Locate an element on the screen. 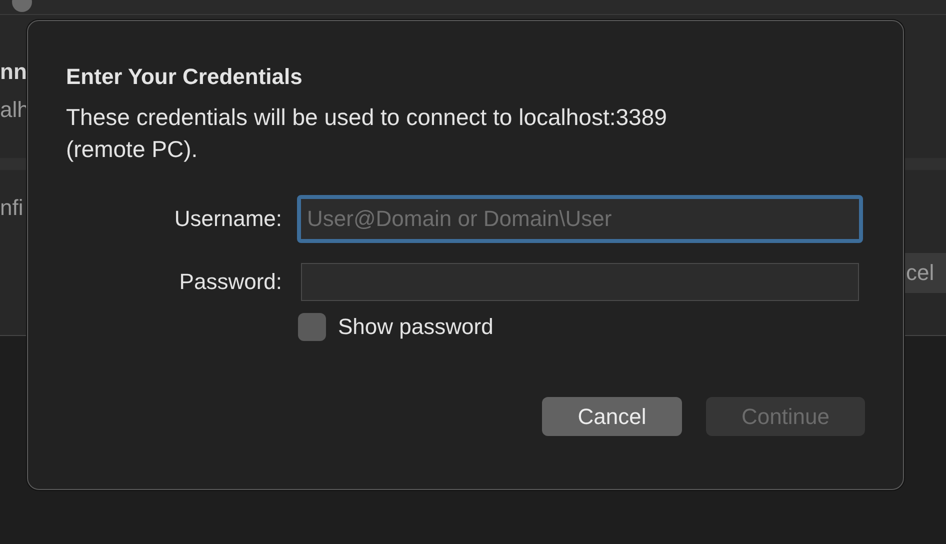  checkbox is located at coordinates (312, 327).